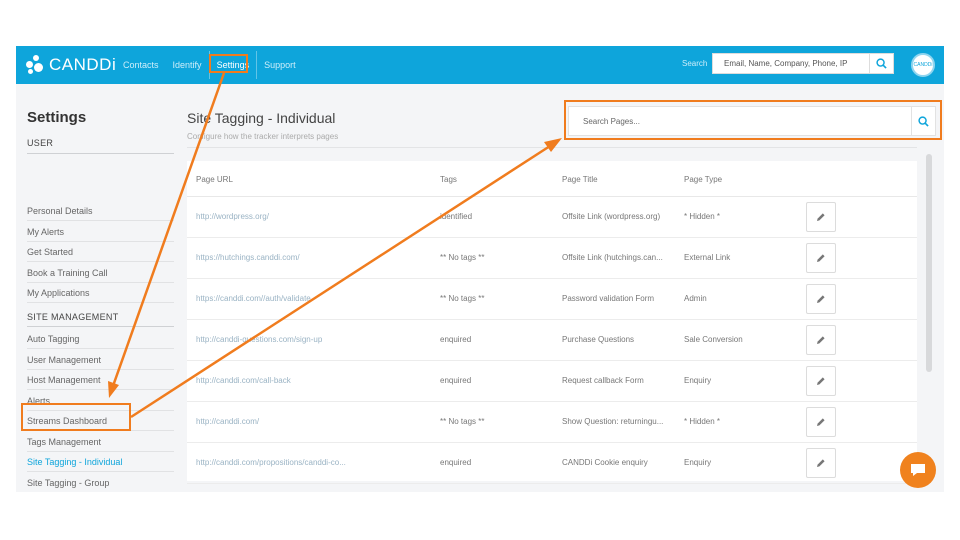 This screenshot has height=540, width=960. I want to click on annotation-arrow-line, so click(168, 229).